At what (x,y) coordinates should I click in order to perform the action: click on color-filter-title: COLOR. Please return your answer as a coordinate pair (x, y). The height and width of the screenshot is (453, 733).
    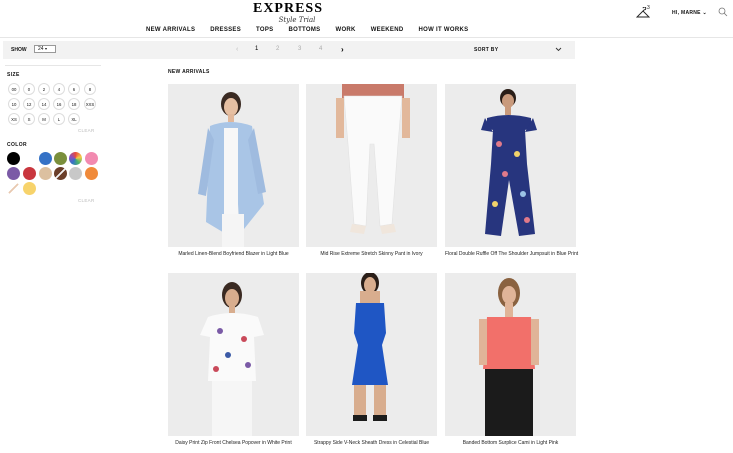
    Looking at the image, I should click on (17, 145).